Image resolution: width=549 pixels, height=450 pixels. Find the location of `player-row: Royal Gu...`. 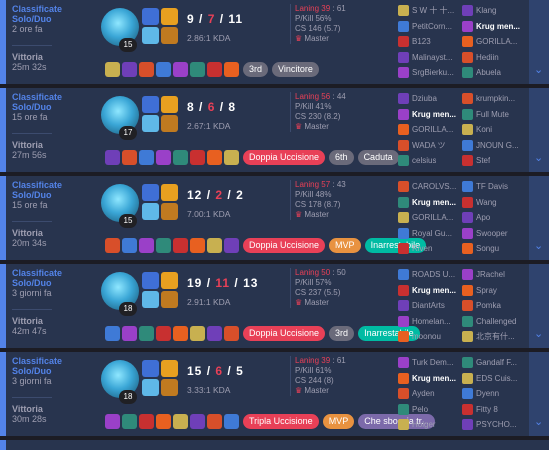

player-row: Royal Gu... is located at coordinates (432, 234).